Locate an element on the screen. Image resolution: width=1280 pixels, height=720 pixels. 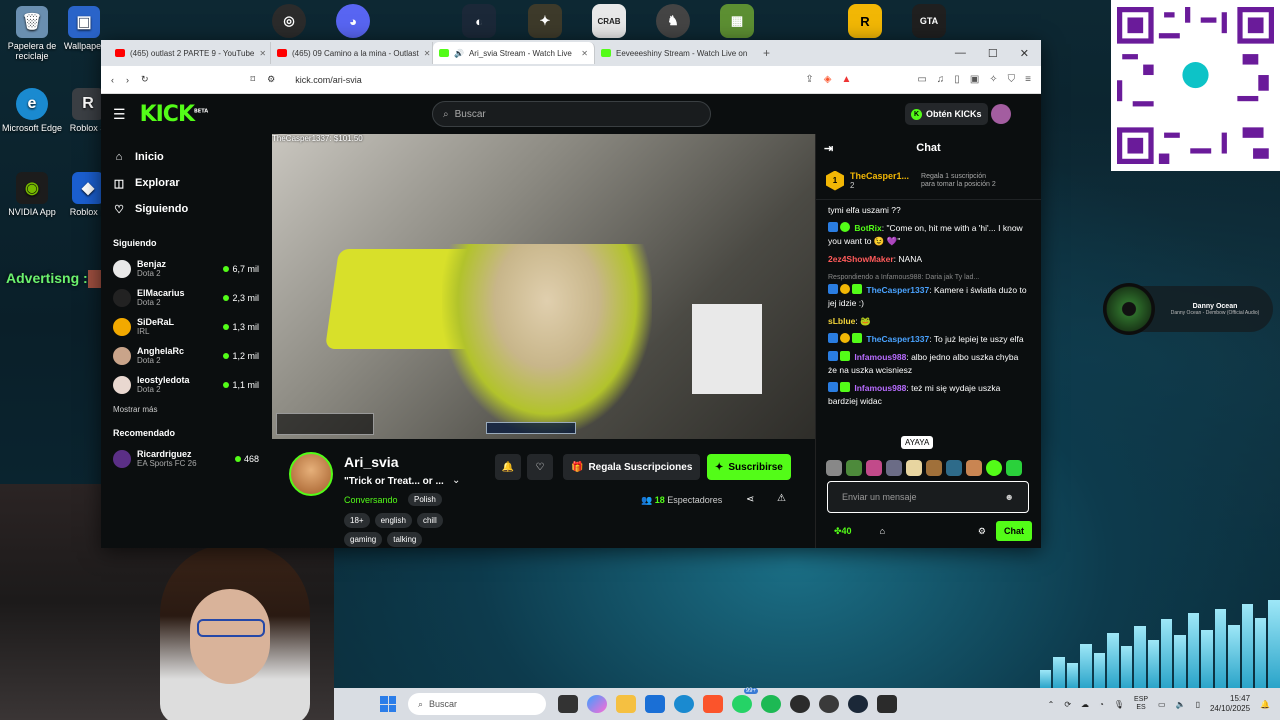
audio-icon: 🔊 is located at coordinates (459, 53).